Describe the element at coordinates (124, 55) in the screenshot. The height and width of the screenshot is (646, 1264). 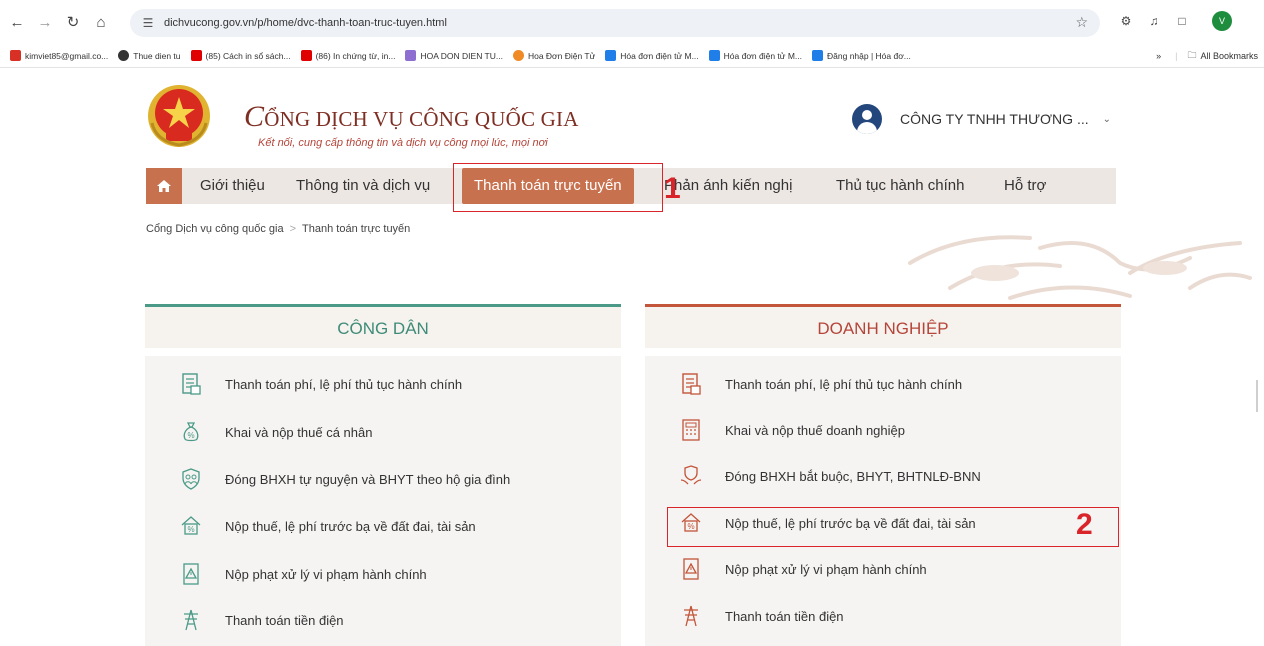
I see `globe-icon` at that location.